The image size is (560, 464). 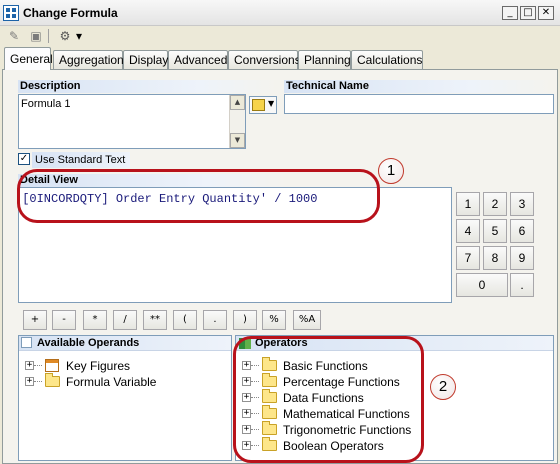 I want to click on tab-conversions: Conversions, so click(x=264, y=59).